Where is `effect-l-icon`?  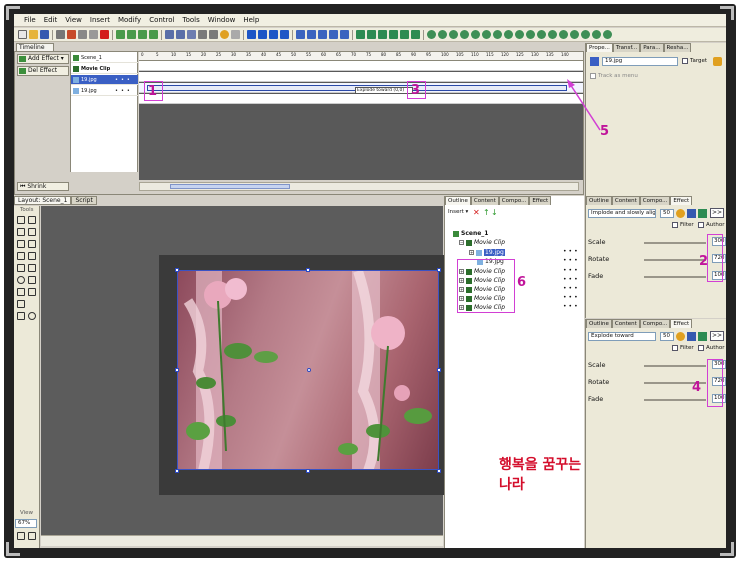
effect-l-icon is located at coordinates (552, 34).